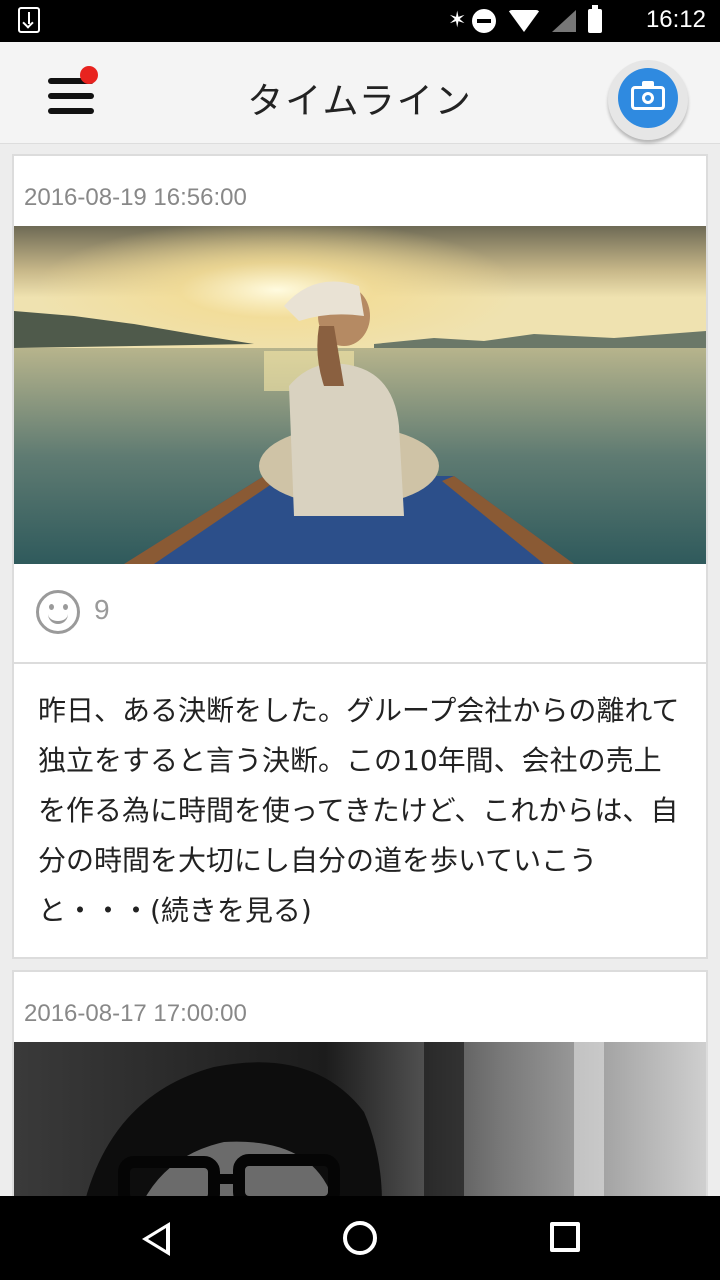  I want to click on divider, so click(360, 663).